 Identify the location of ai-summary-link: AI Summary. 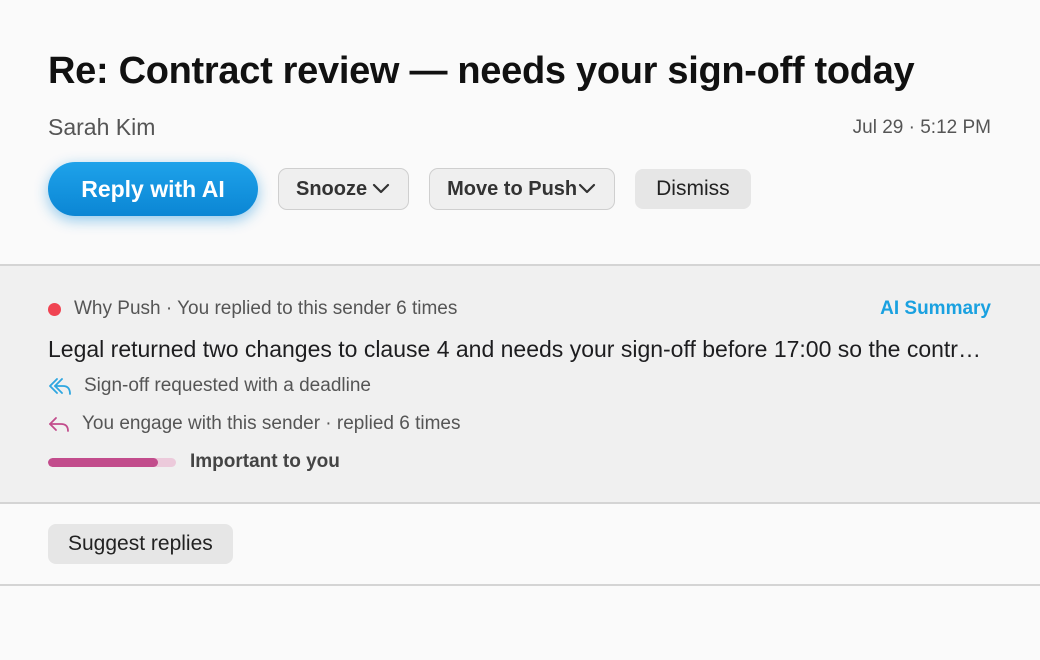
(935, 309).